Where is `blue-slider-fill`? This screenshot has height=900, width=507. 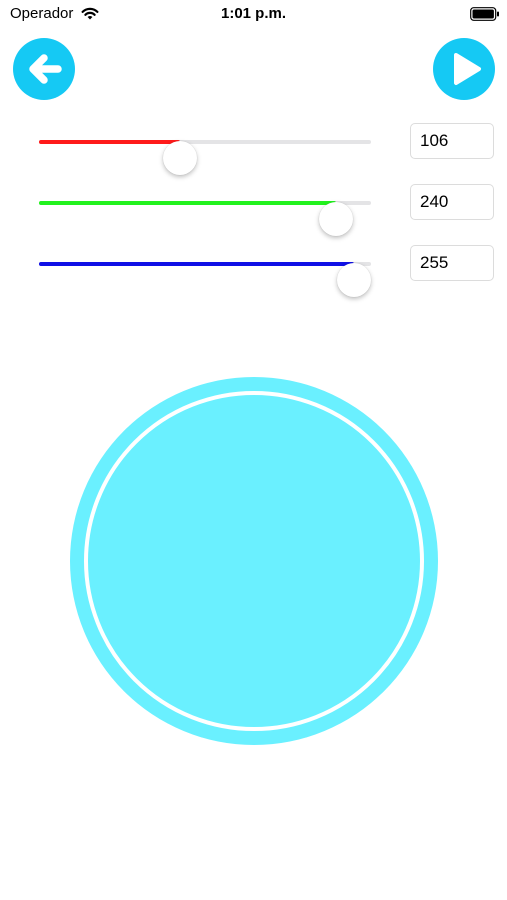 blue-slider-fill is located at coordinates (196, 264).